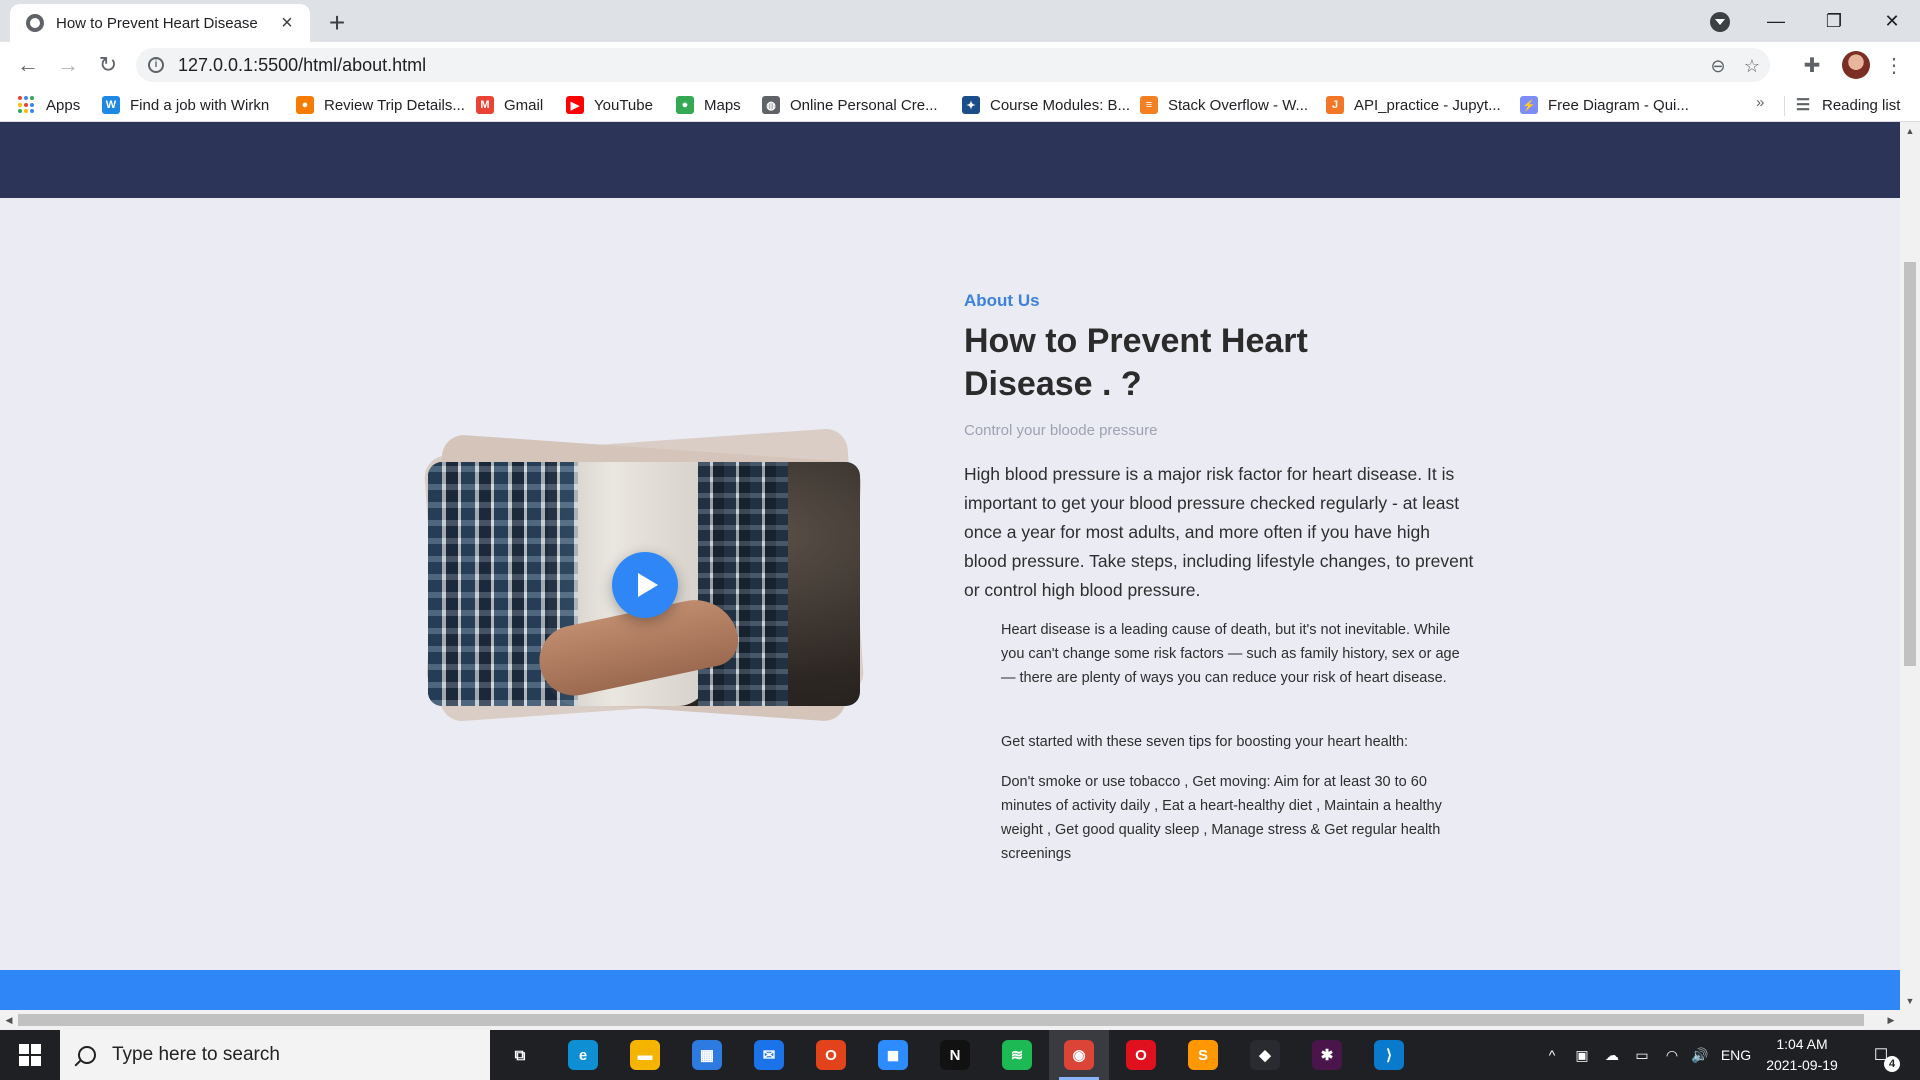 The image size is (1920, 1080). What do you see at coordinates (1718, 66) in the screenshot?
I see `zoom-icon: ⊖` at bounding box center [1718, 66].